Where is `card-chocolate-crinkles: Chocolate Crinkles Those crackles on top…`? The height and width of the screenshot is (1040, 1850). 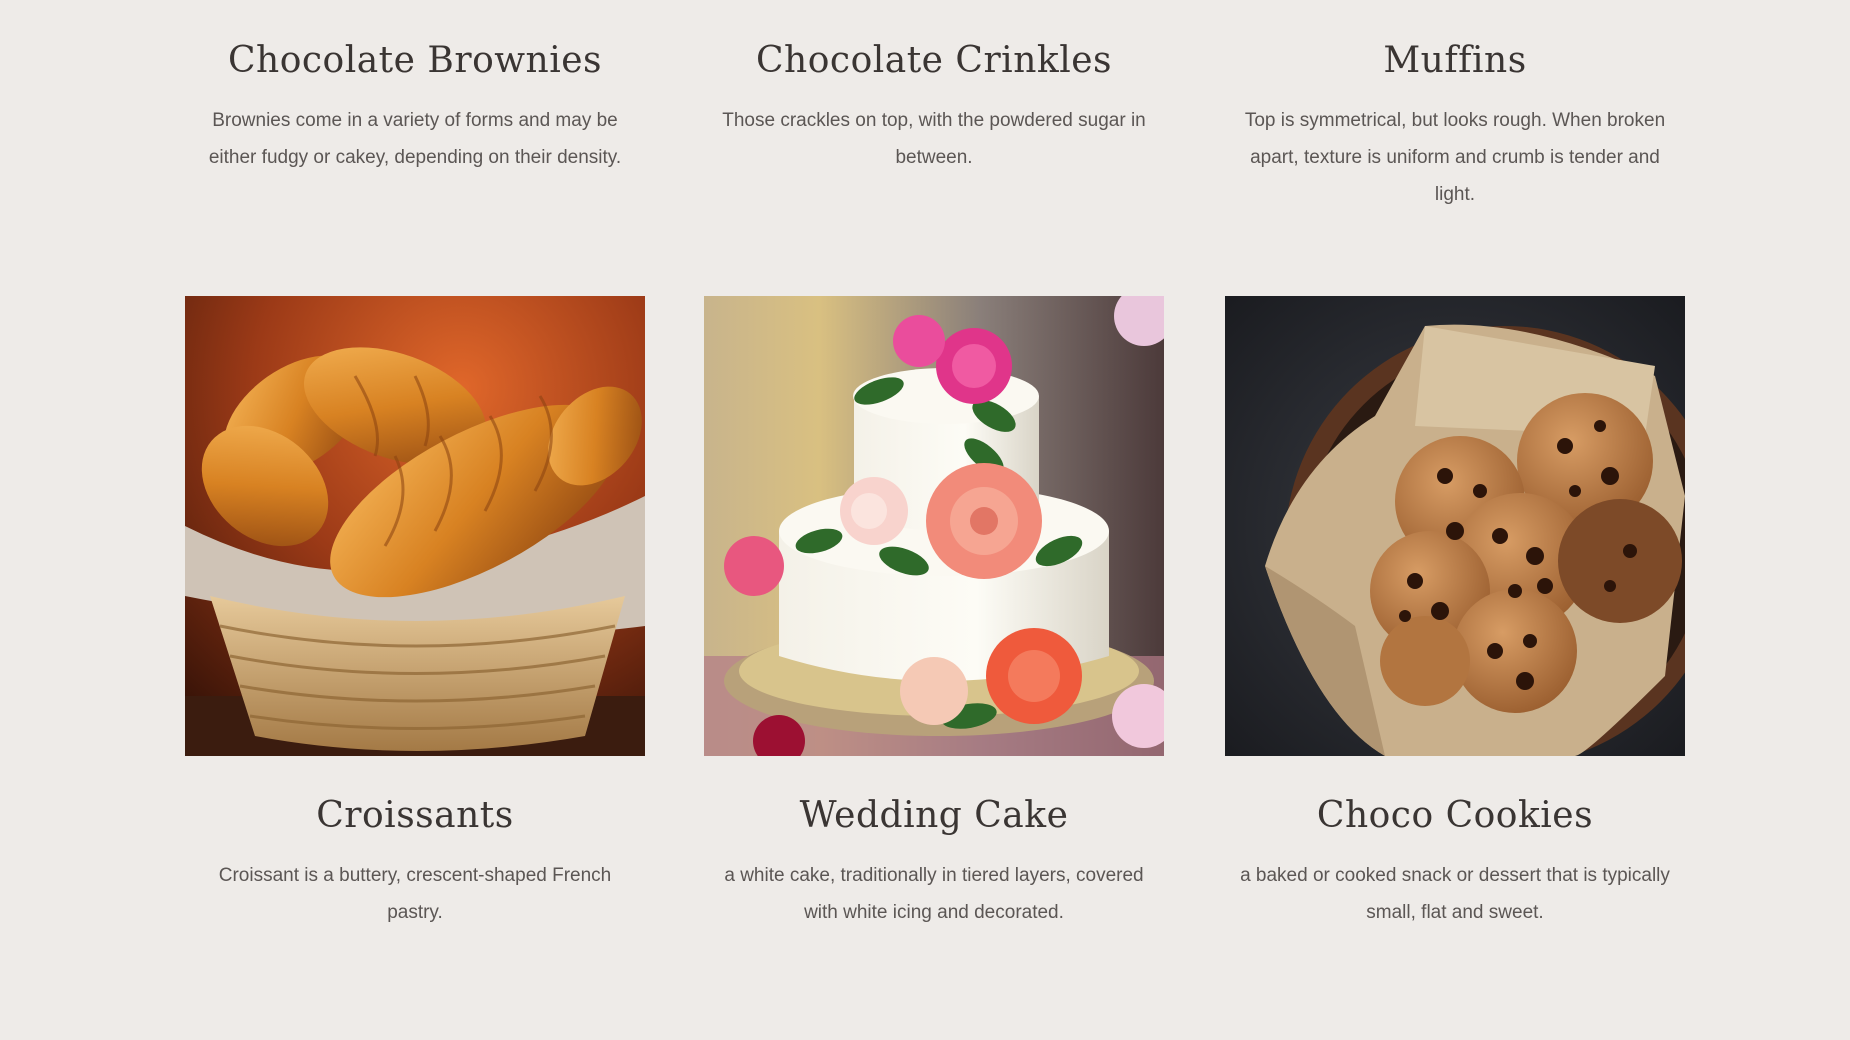
card-chocolate-crinkles: Chocolate Crinkles Those crackles on top… is located at coordinates (934, 107).